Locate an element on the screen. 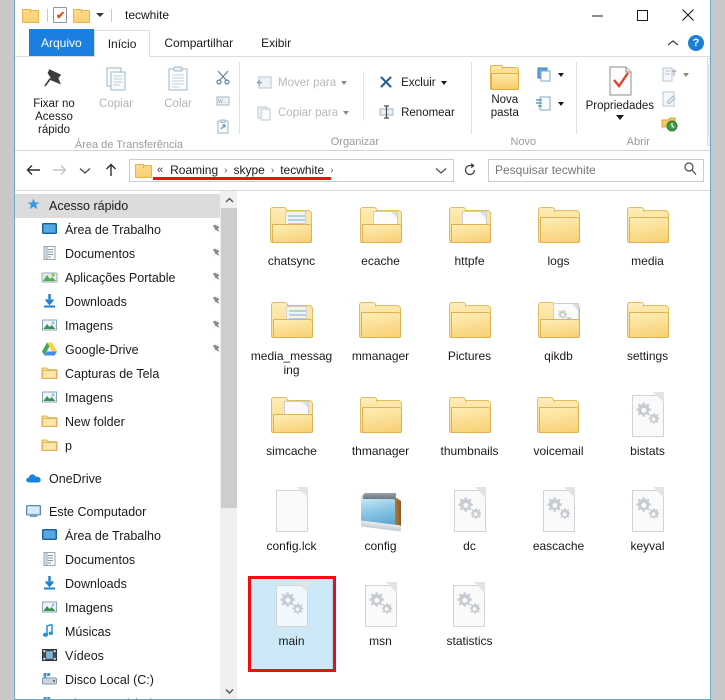 Image resolution: width=725 pixels, height=700 pixels. breadcrumb-item-roaming: Roaming is located at coordinates (194, 170).